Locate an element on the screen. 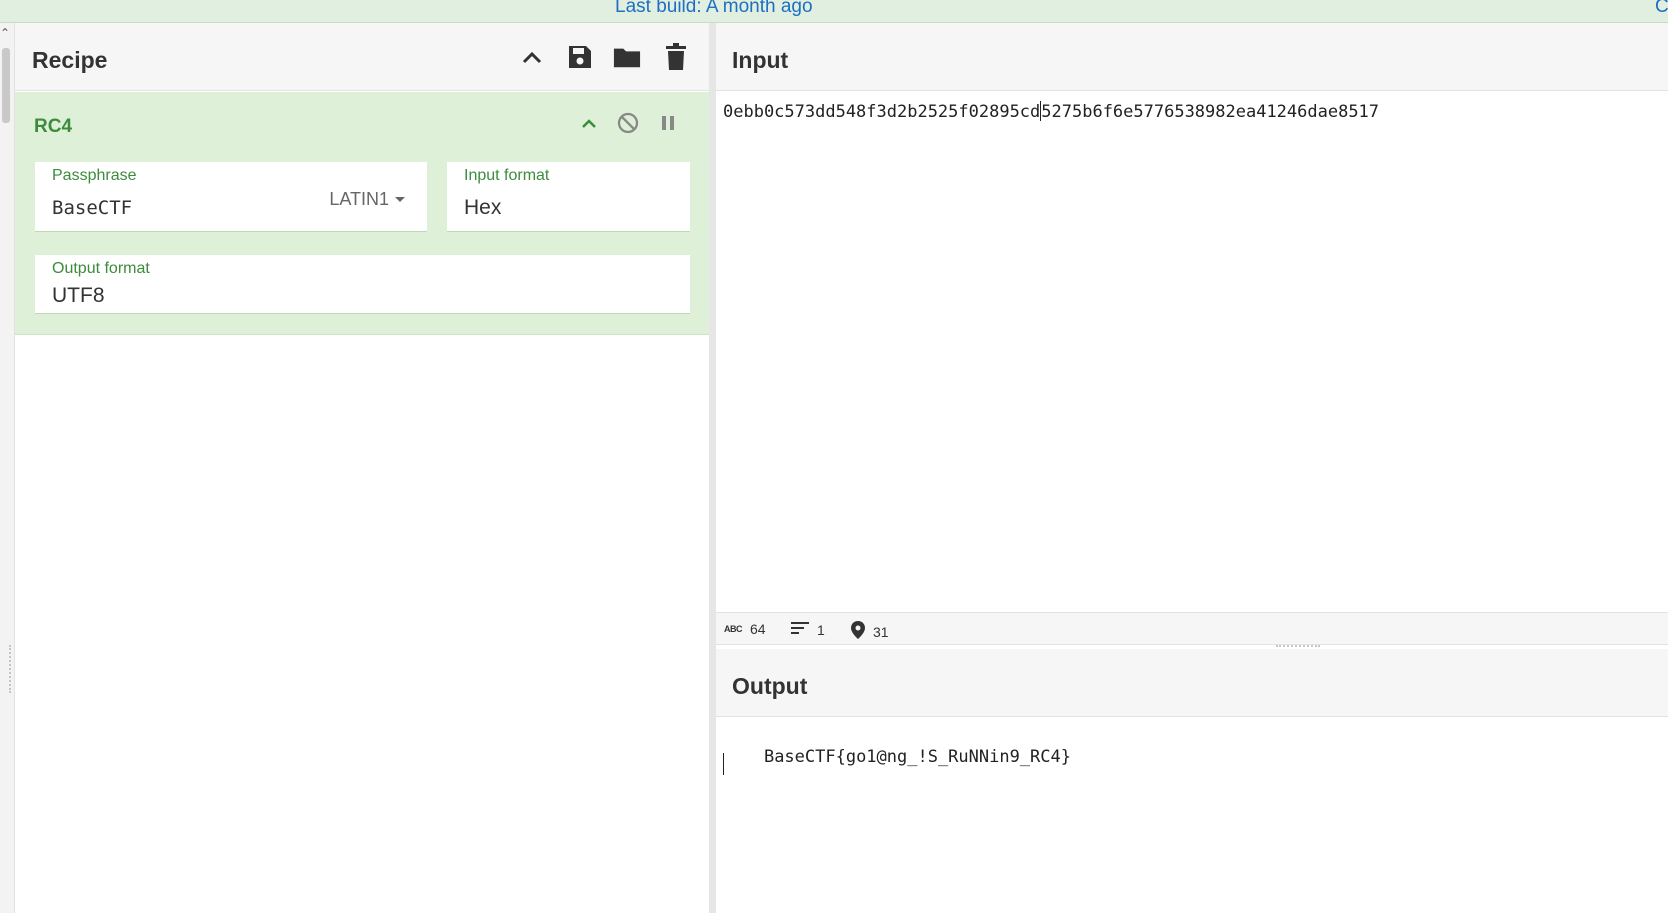 This screenshot has height=913, width=1668. recipe-header: Recipe is located at coordinates (362, 57).